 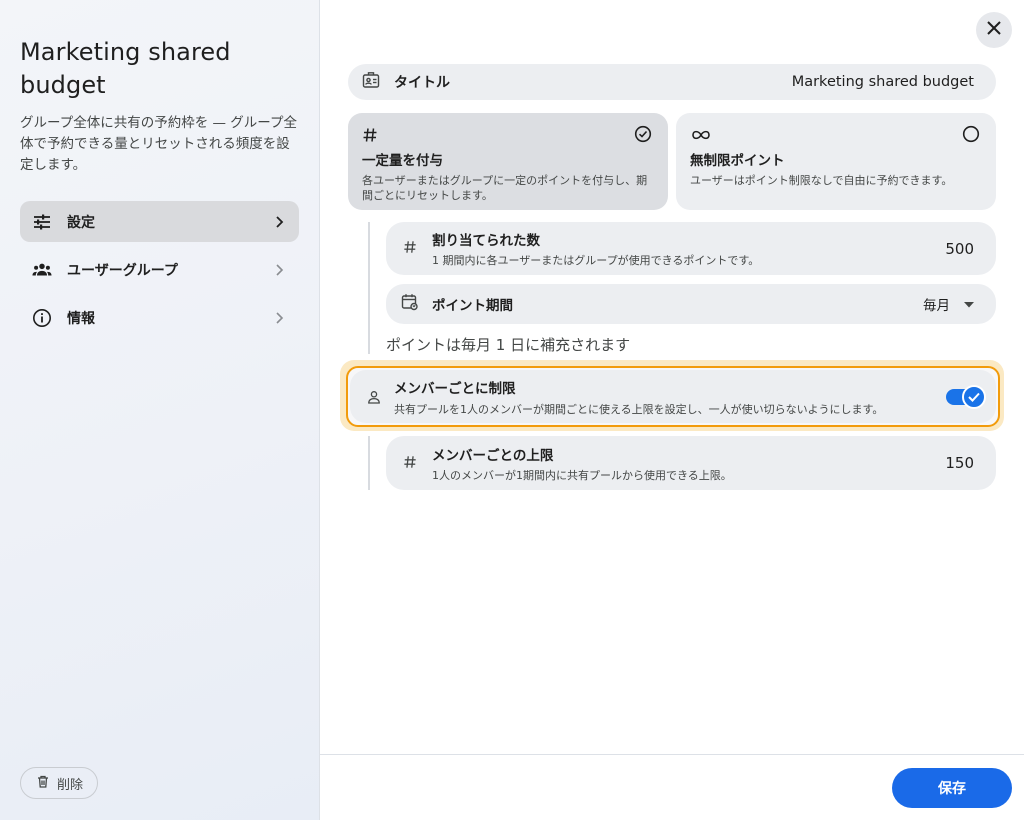 What do you see at coordinates (371, 82) in the screenshot?
I see `badge-icon` at bounding box center [371, 82].